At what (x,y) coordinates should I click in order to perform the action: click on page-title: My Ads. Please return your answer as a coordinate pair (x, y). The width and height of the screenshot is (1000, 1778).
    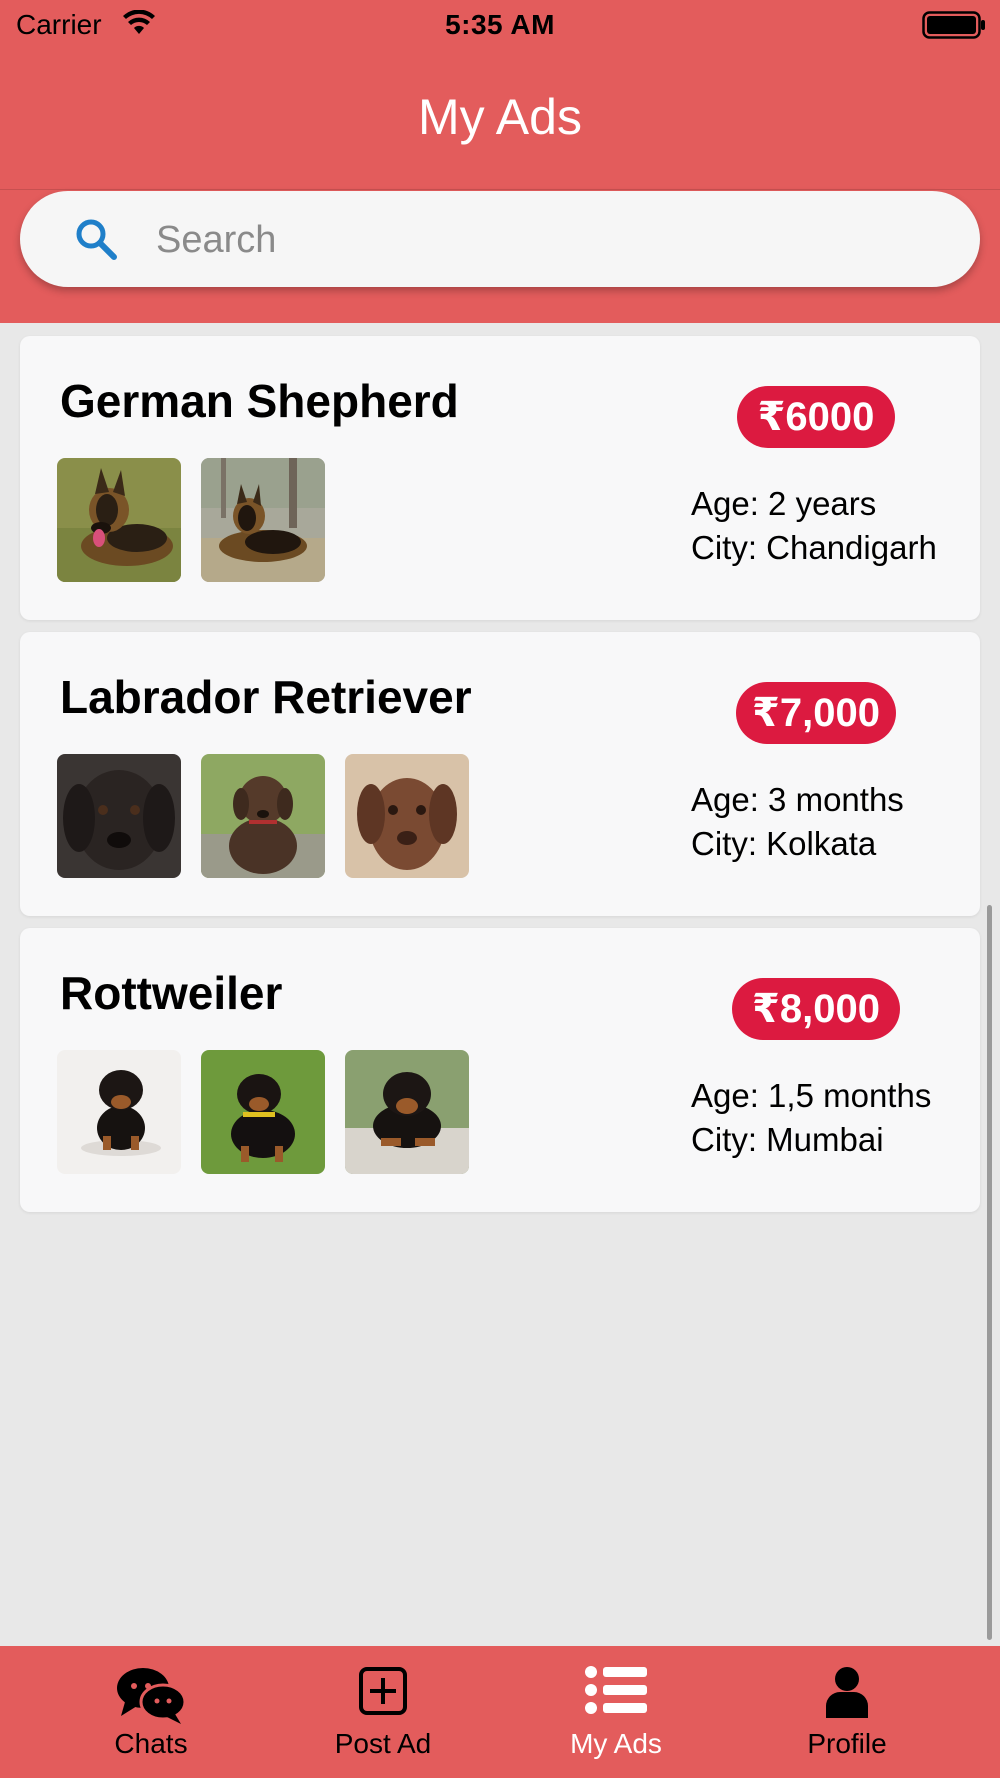
    Looking at the image, I should click on (500, 117).